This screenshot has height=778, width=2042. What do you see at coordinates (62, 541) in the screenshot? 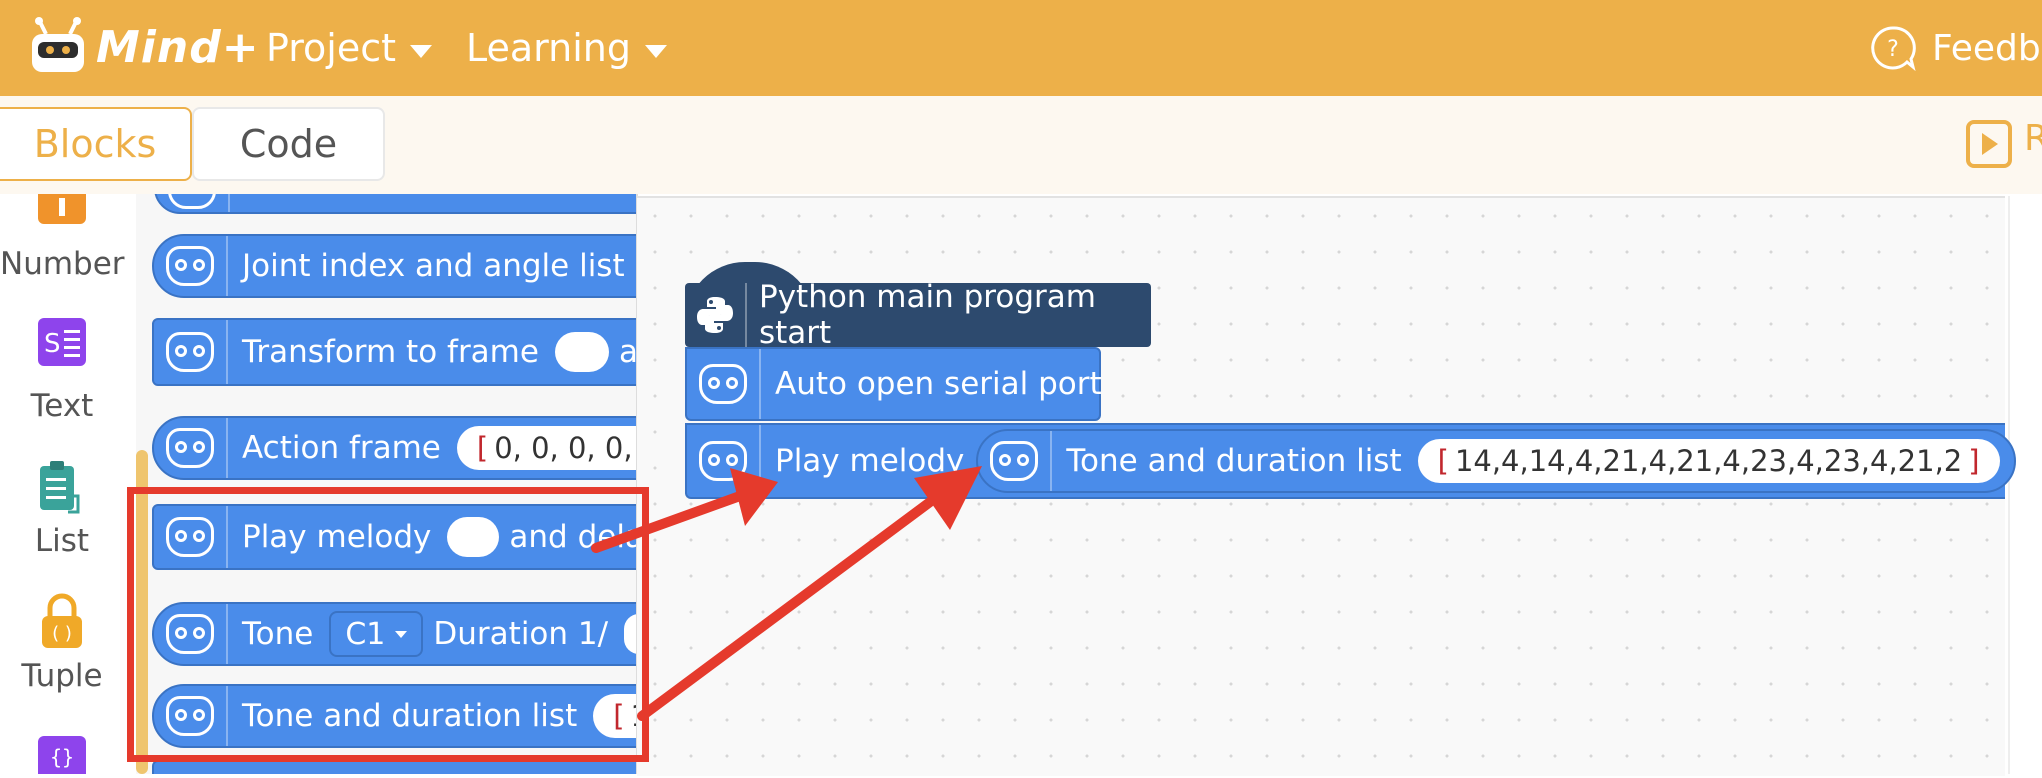
I see `category-list: List` at bounding box center [62, 541].